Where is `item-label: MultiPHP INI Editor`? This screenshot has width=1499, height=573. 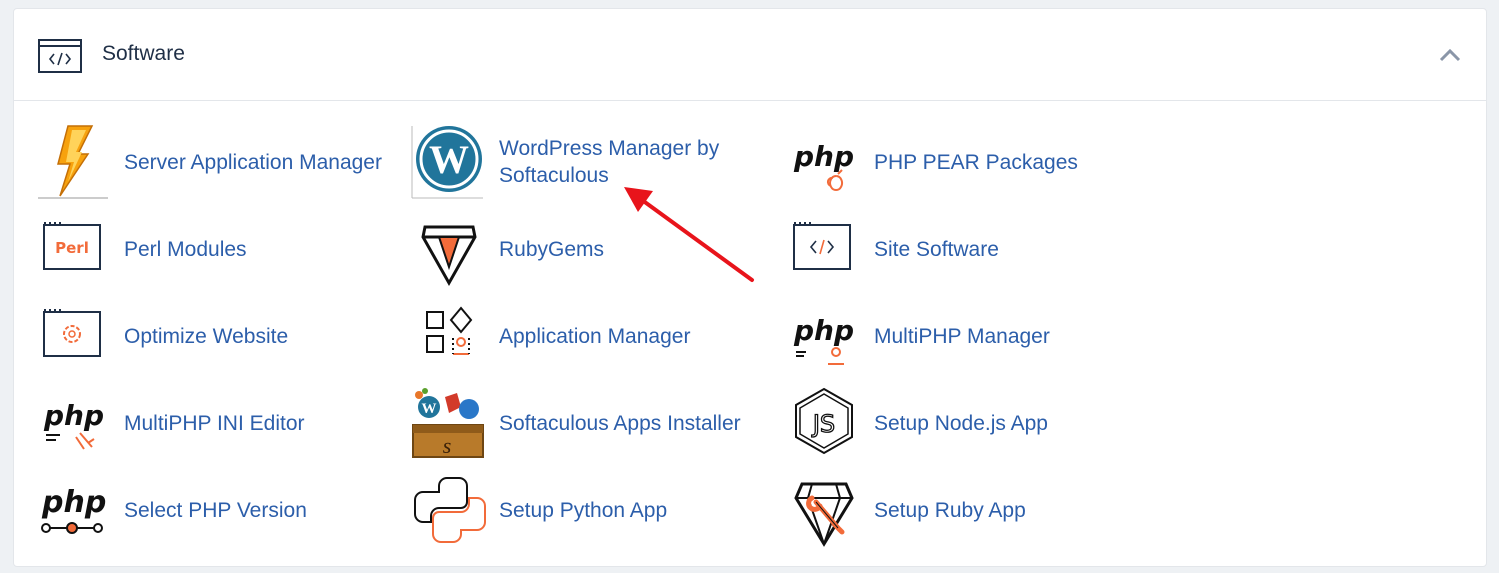 item-label: MultiPHP INI Editor is located at coordinates (214, 423).